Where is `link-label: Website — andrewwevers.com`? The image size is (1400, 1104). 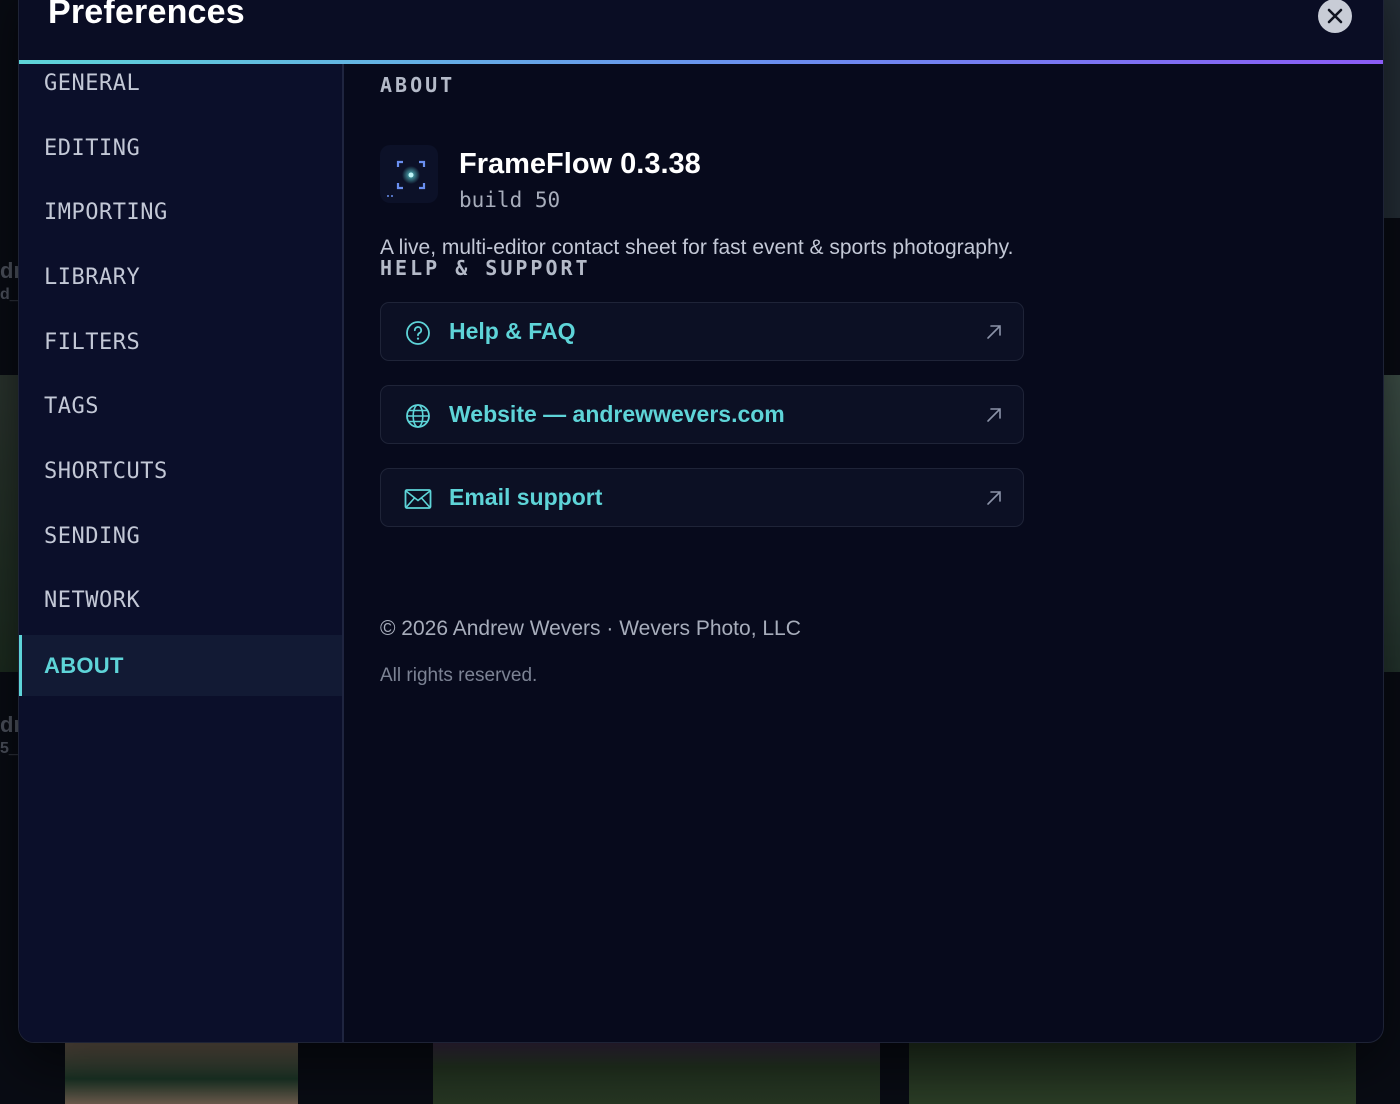
link-label: Website — andrewwevers.com is located at coordinates (617, 414).